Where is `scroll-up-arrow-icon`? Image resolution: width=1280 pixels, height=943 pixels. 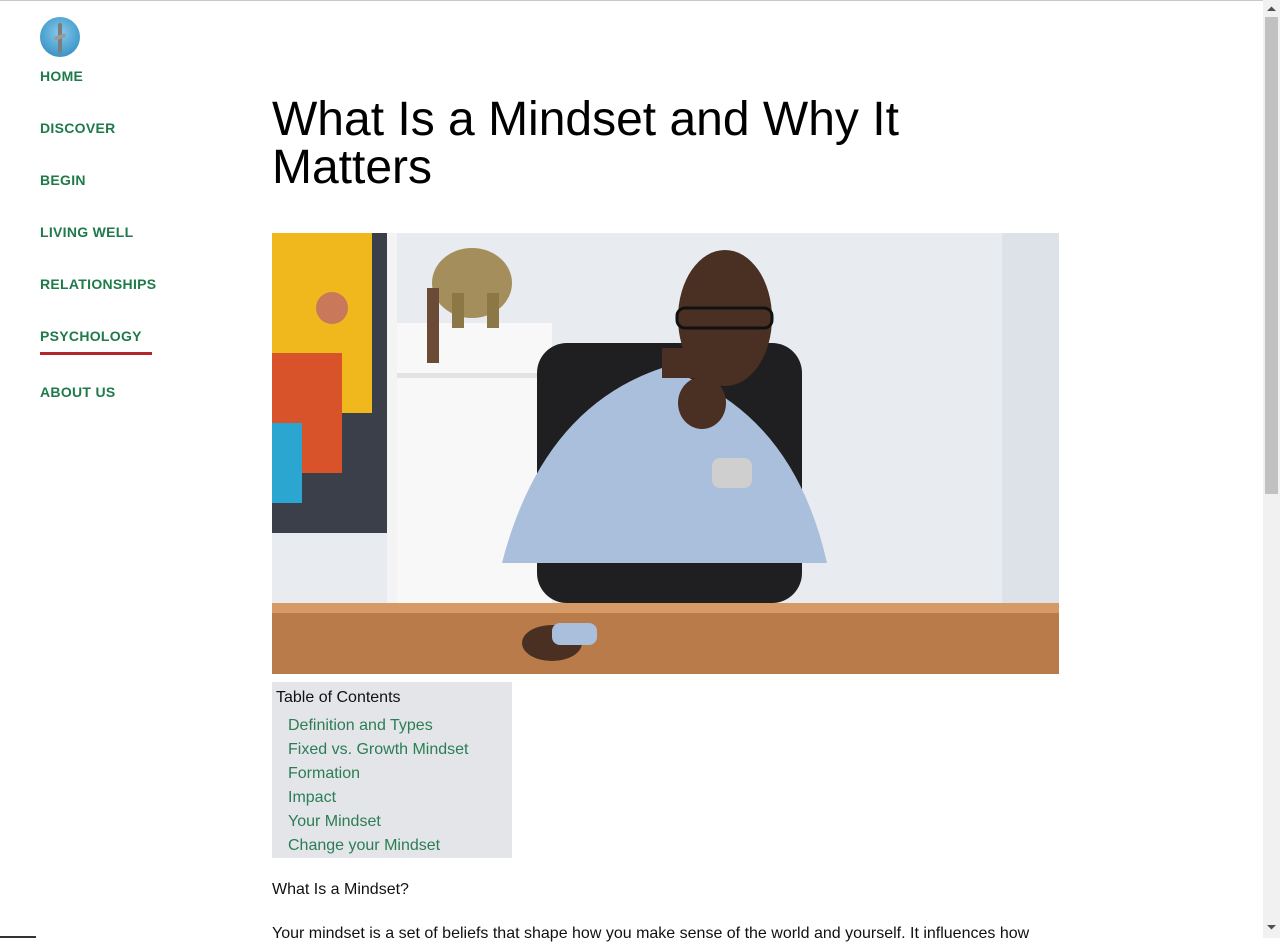
scroll-up-arrow-icon is located at coordinates (1271, 9).